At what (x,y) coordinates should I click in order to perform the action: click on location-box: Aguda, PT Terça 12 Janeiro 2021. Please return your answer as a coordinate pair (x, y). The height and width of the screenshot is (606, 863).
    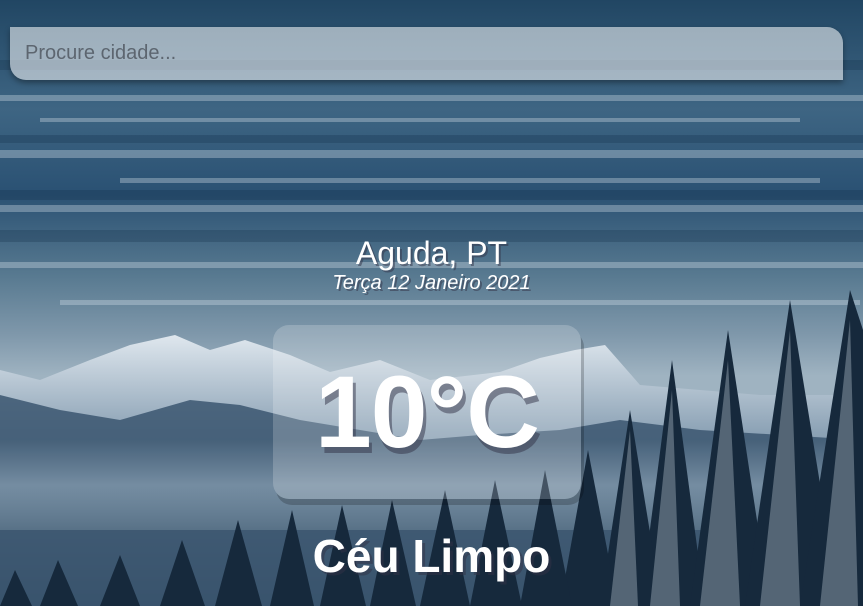
    Looking at the image, I should click on (431, 264).